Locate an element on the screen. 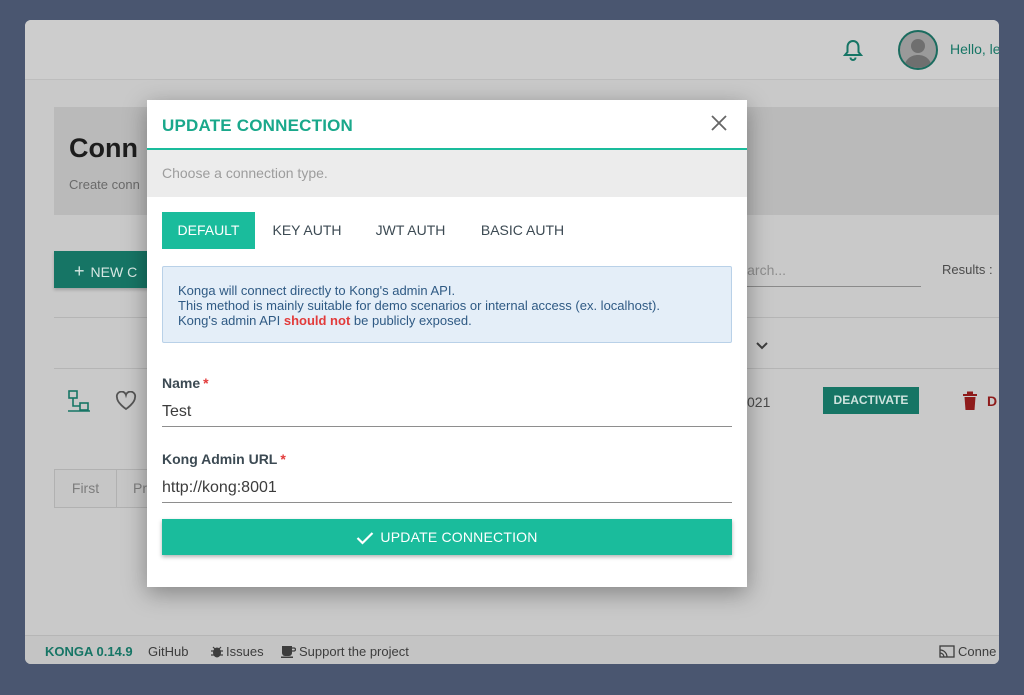 Image resolution: width=1024 pixels, height=695 pixels. heart-icon is located at coordinates (126, 400).